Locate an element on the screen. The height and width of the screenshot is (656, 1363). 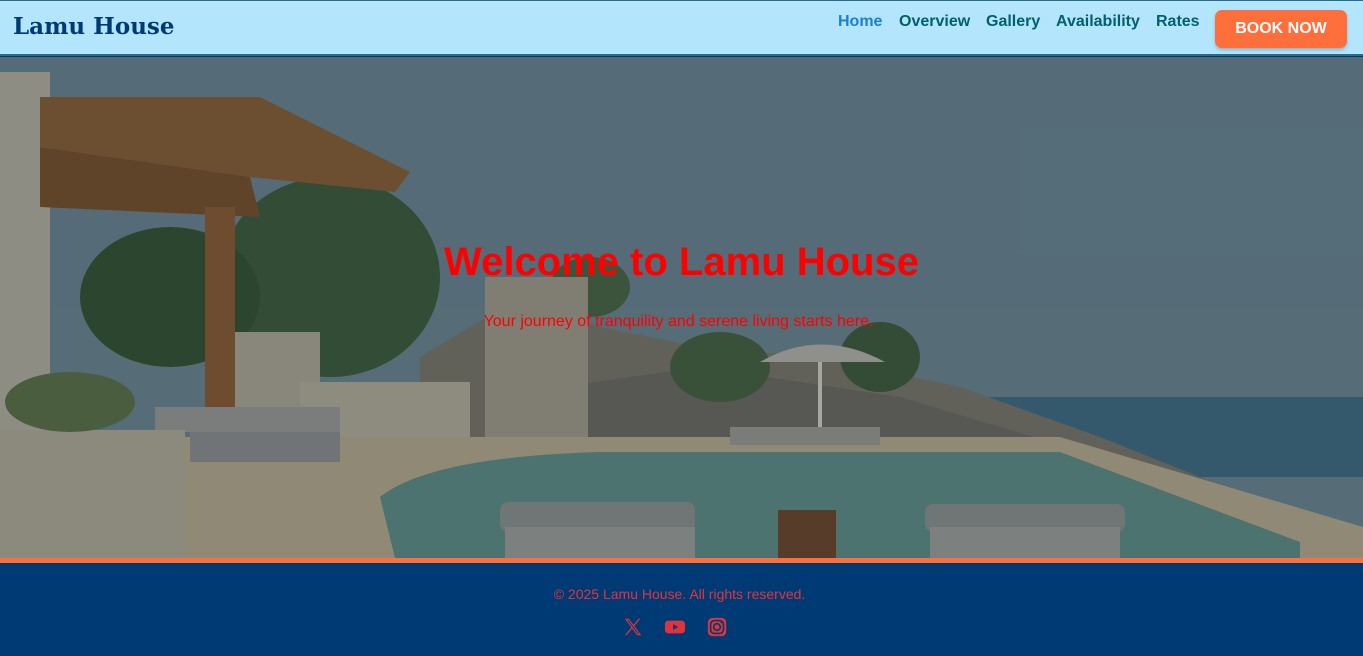
instagram-icon is located at coordinates (717, 627).